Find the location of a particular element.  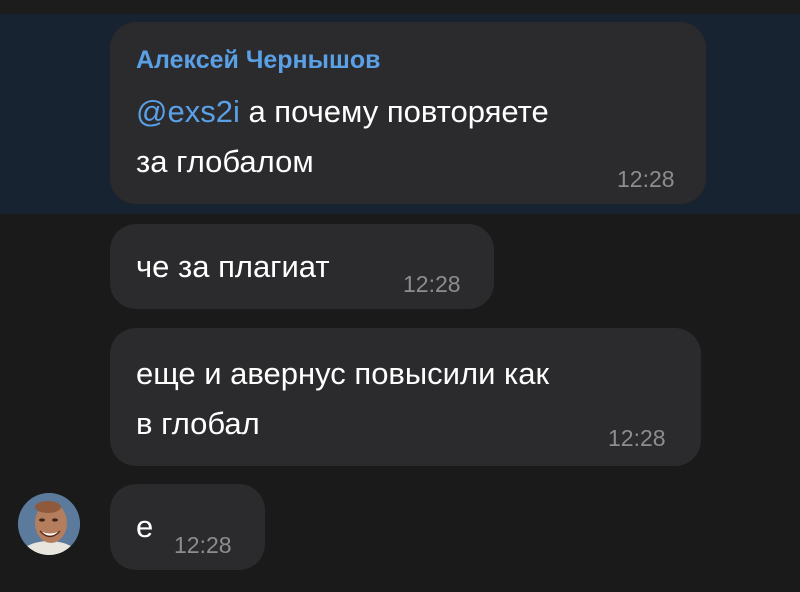

avatar-photo is located at coordinates (49, 524).